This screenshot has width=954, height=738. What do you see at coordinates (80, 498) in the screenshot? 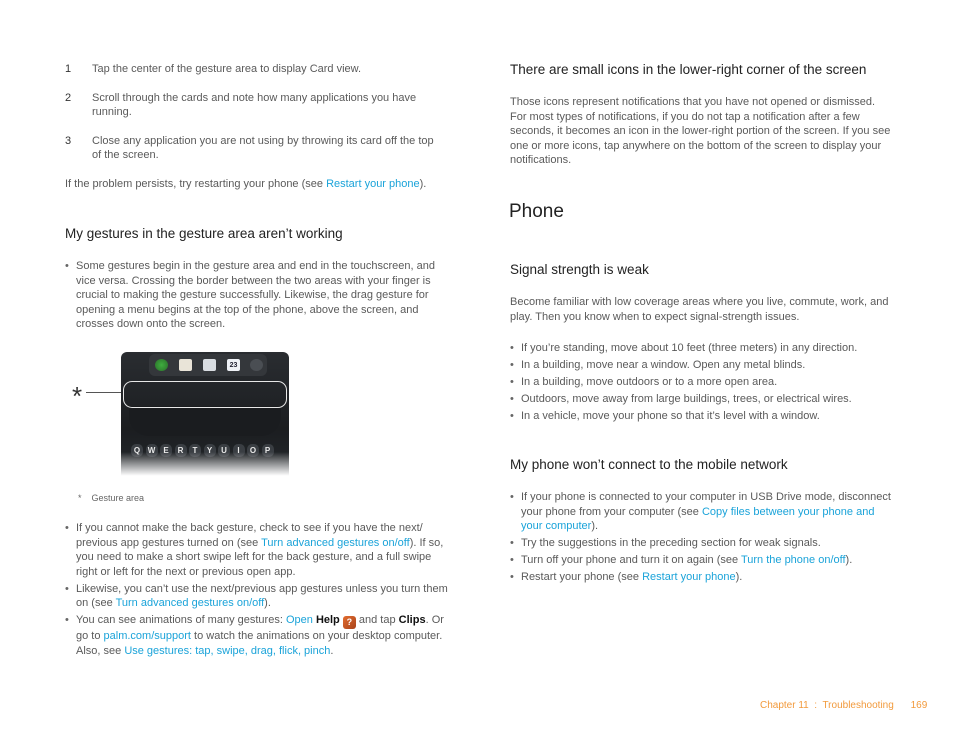
I see `caption-marker: *` at bounding box center [80, 498].